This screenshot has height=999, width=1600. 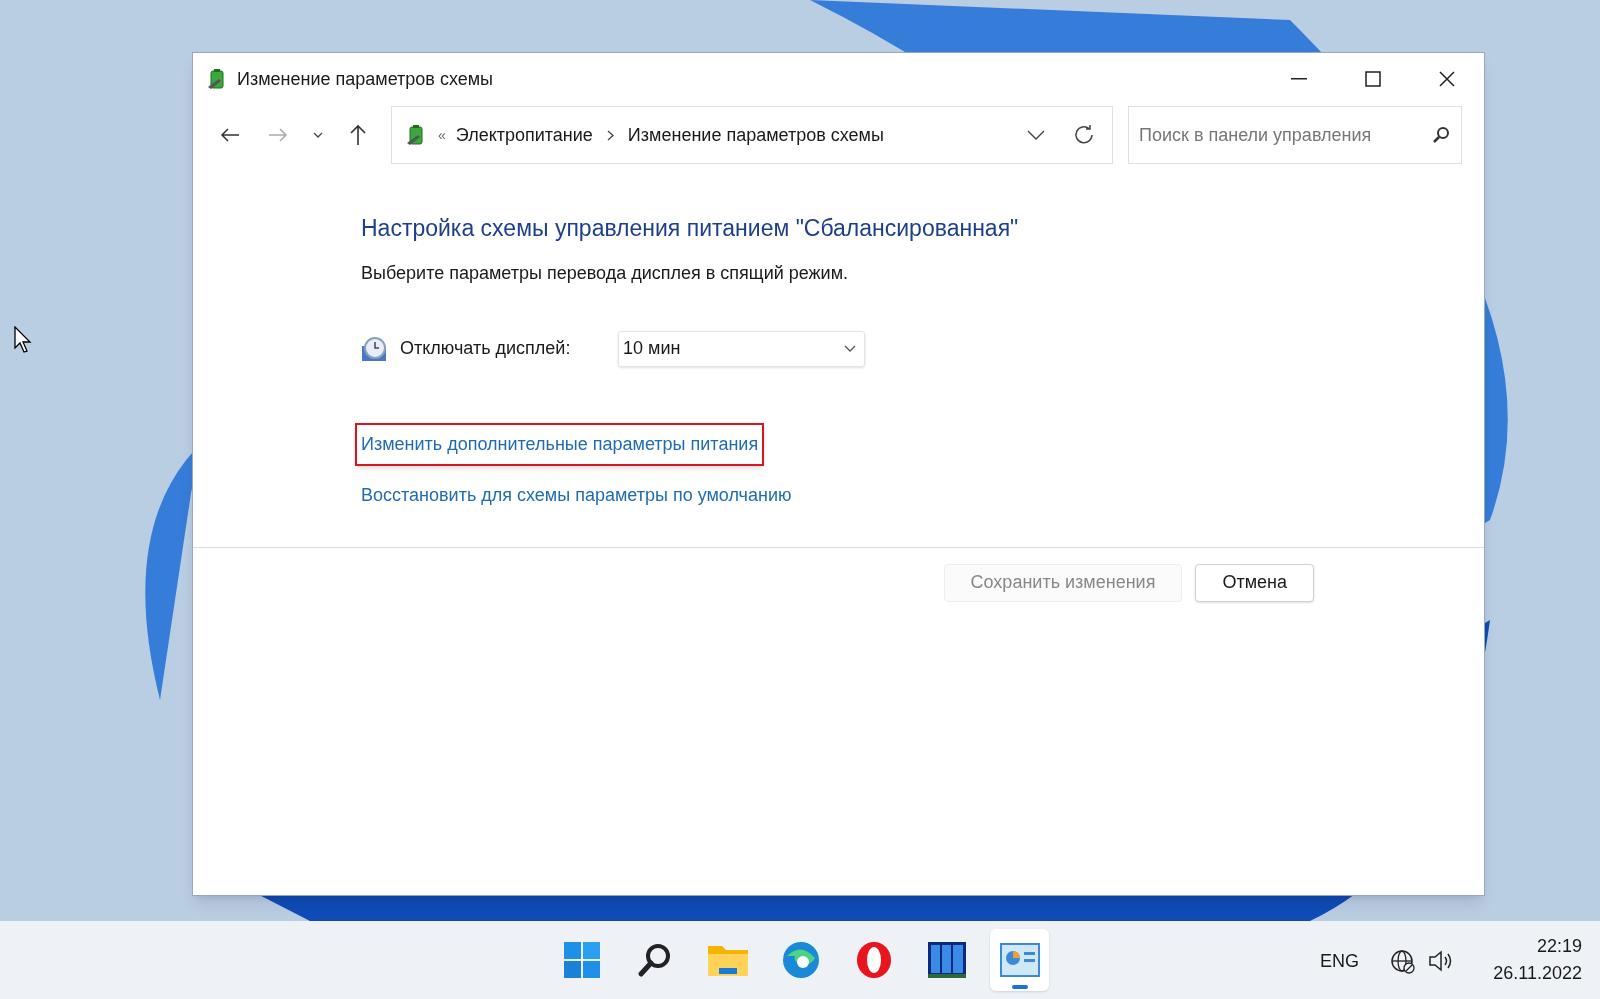 What do you see at coordinates (690, 228) in the screenshot?
I see `page-heading: Настройка схемы управления питанием "Сбалансированная"` at bounding box center [690, 228].